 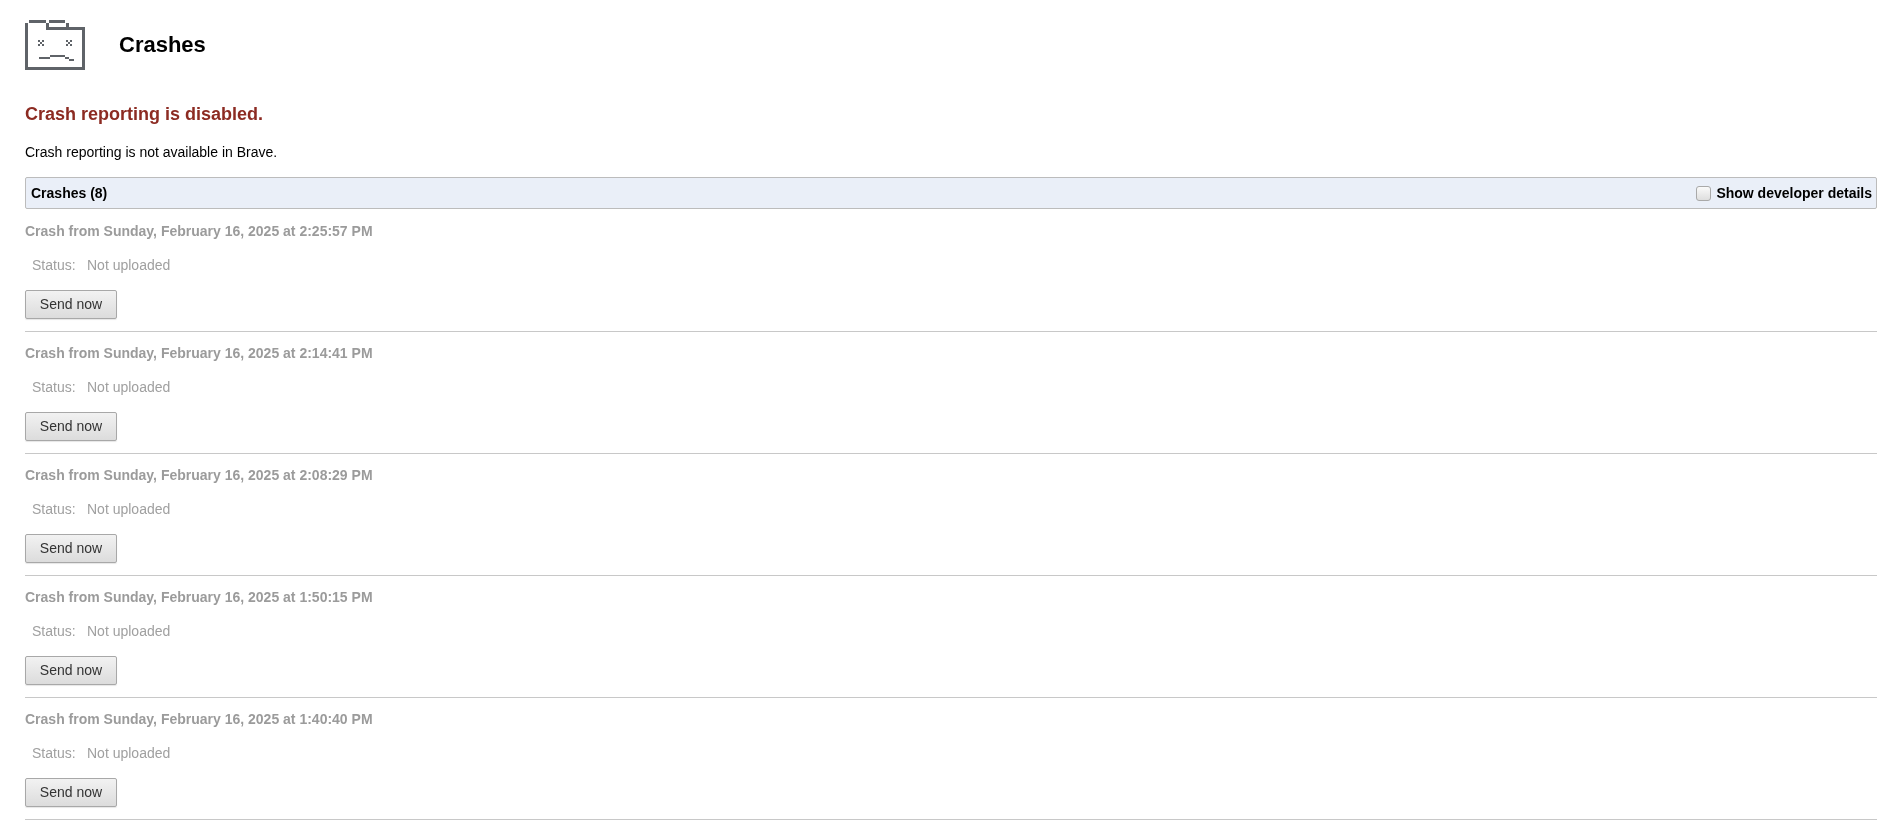 I want to click on crash-title: Crash from Sunday, February 16, 2025 at 2:08:29 PM, so click(x=199, y=475).